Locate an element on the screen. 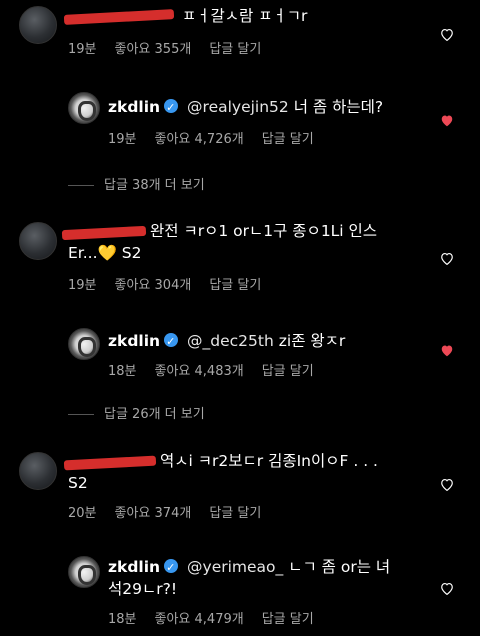 This screenshot has width=480, height=636. comment-likes: 좋아요 304개 is located at coordinates (153, 285).